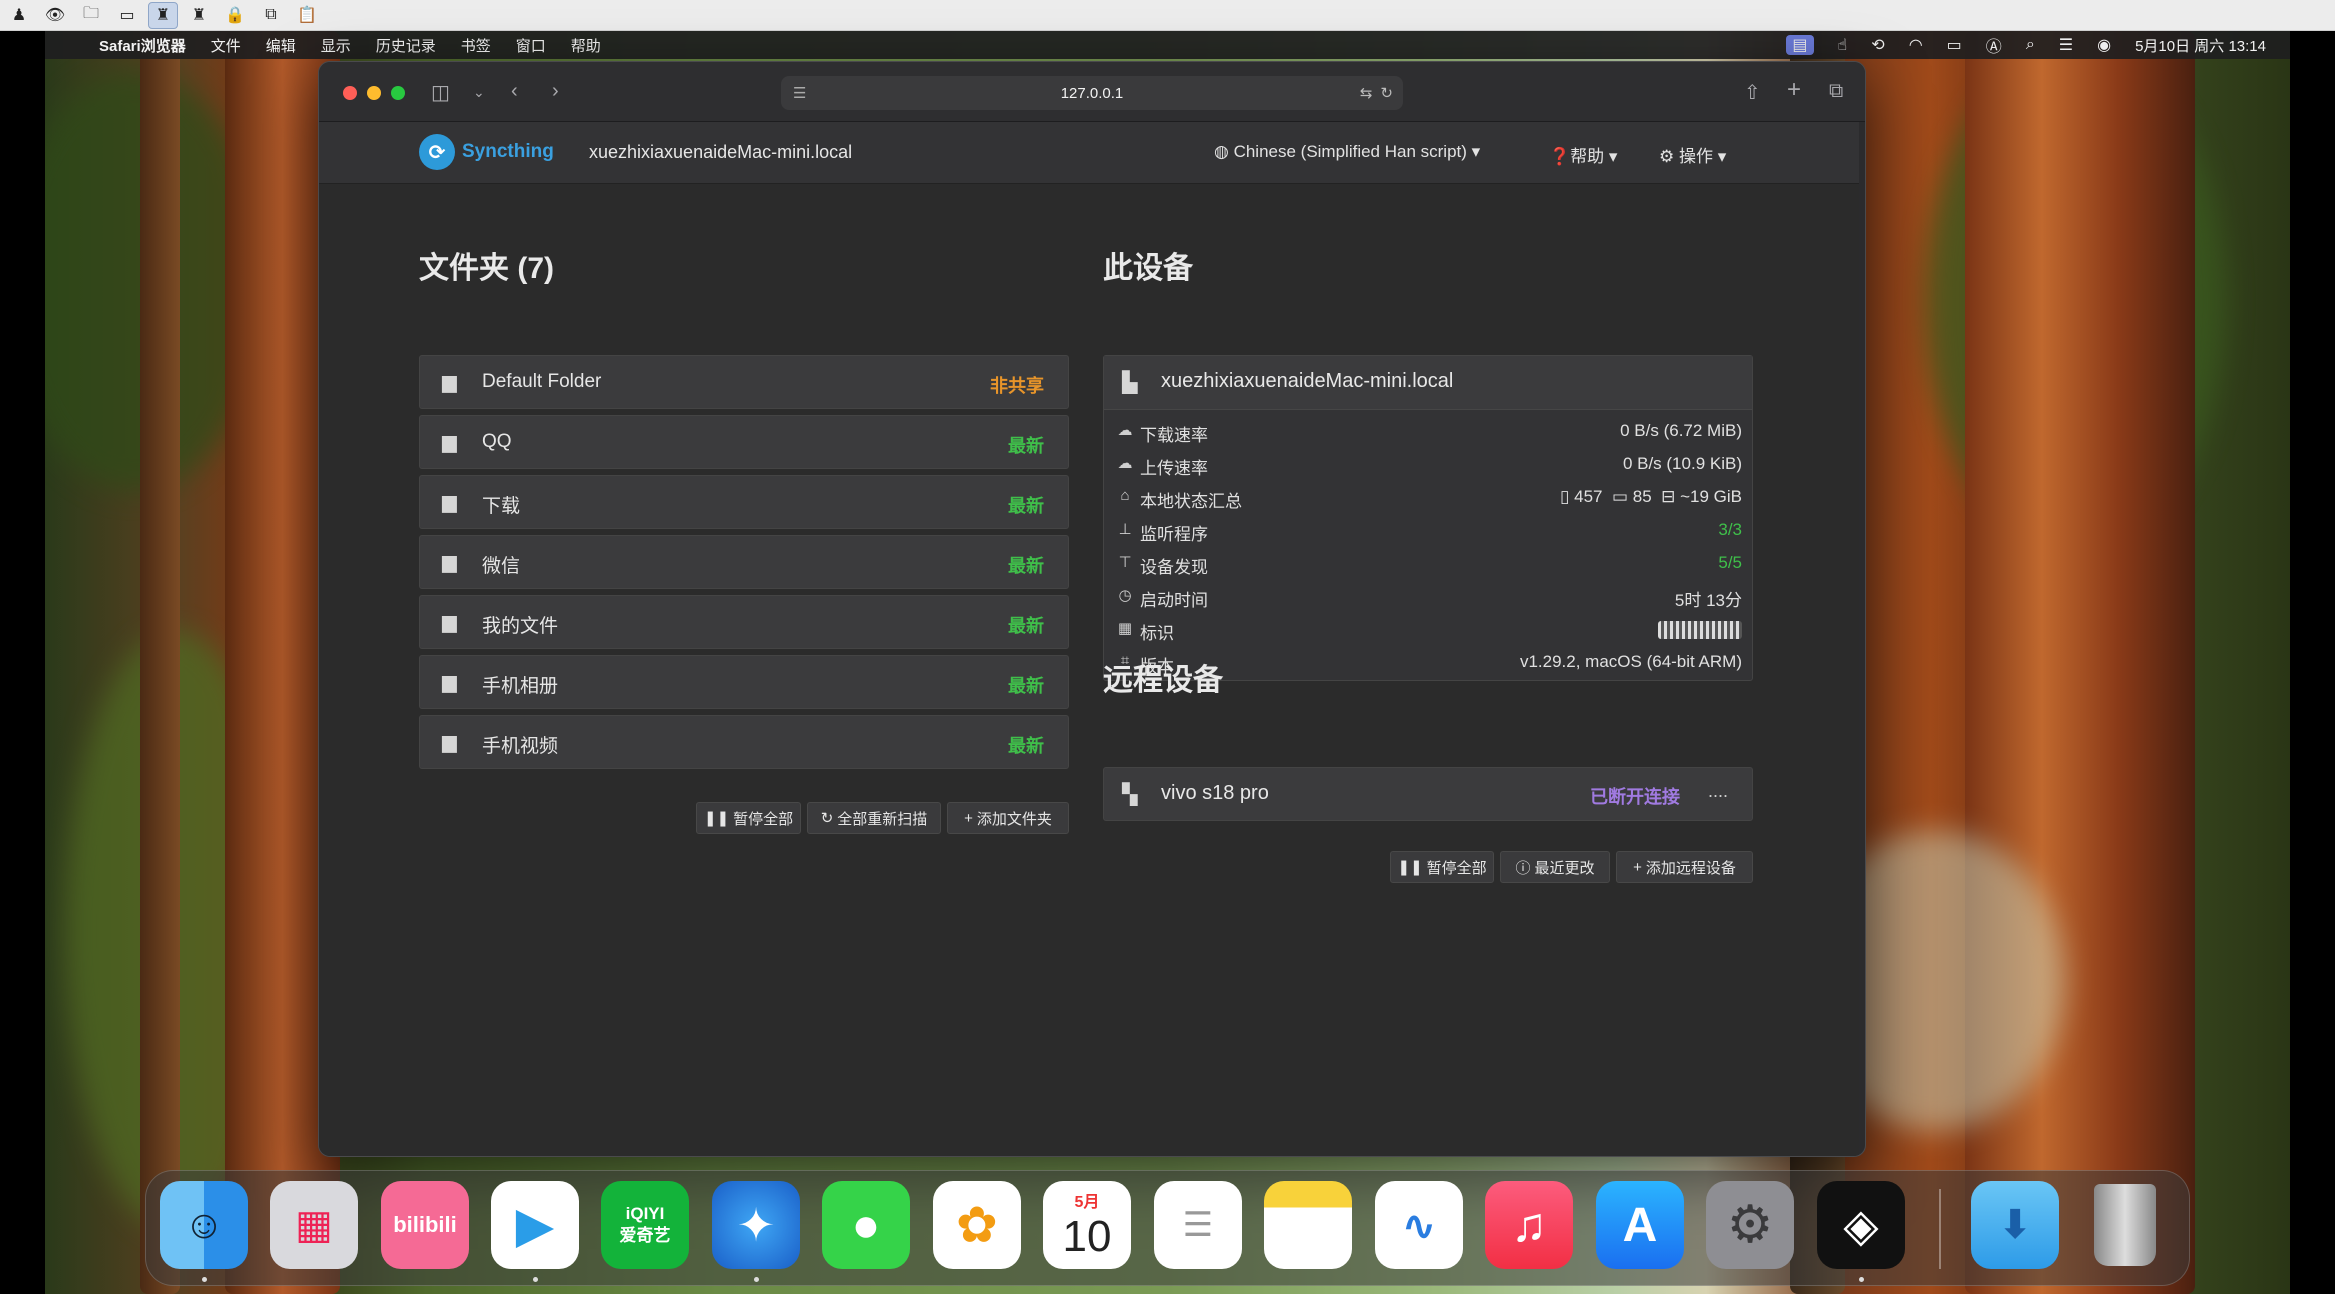 The width and height of the screenshot is (2335, 1294). Describe the element at coordinates (1836, 91) in the screenshot. I see `tab-overview-icon: ⧉` at that location.